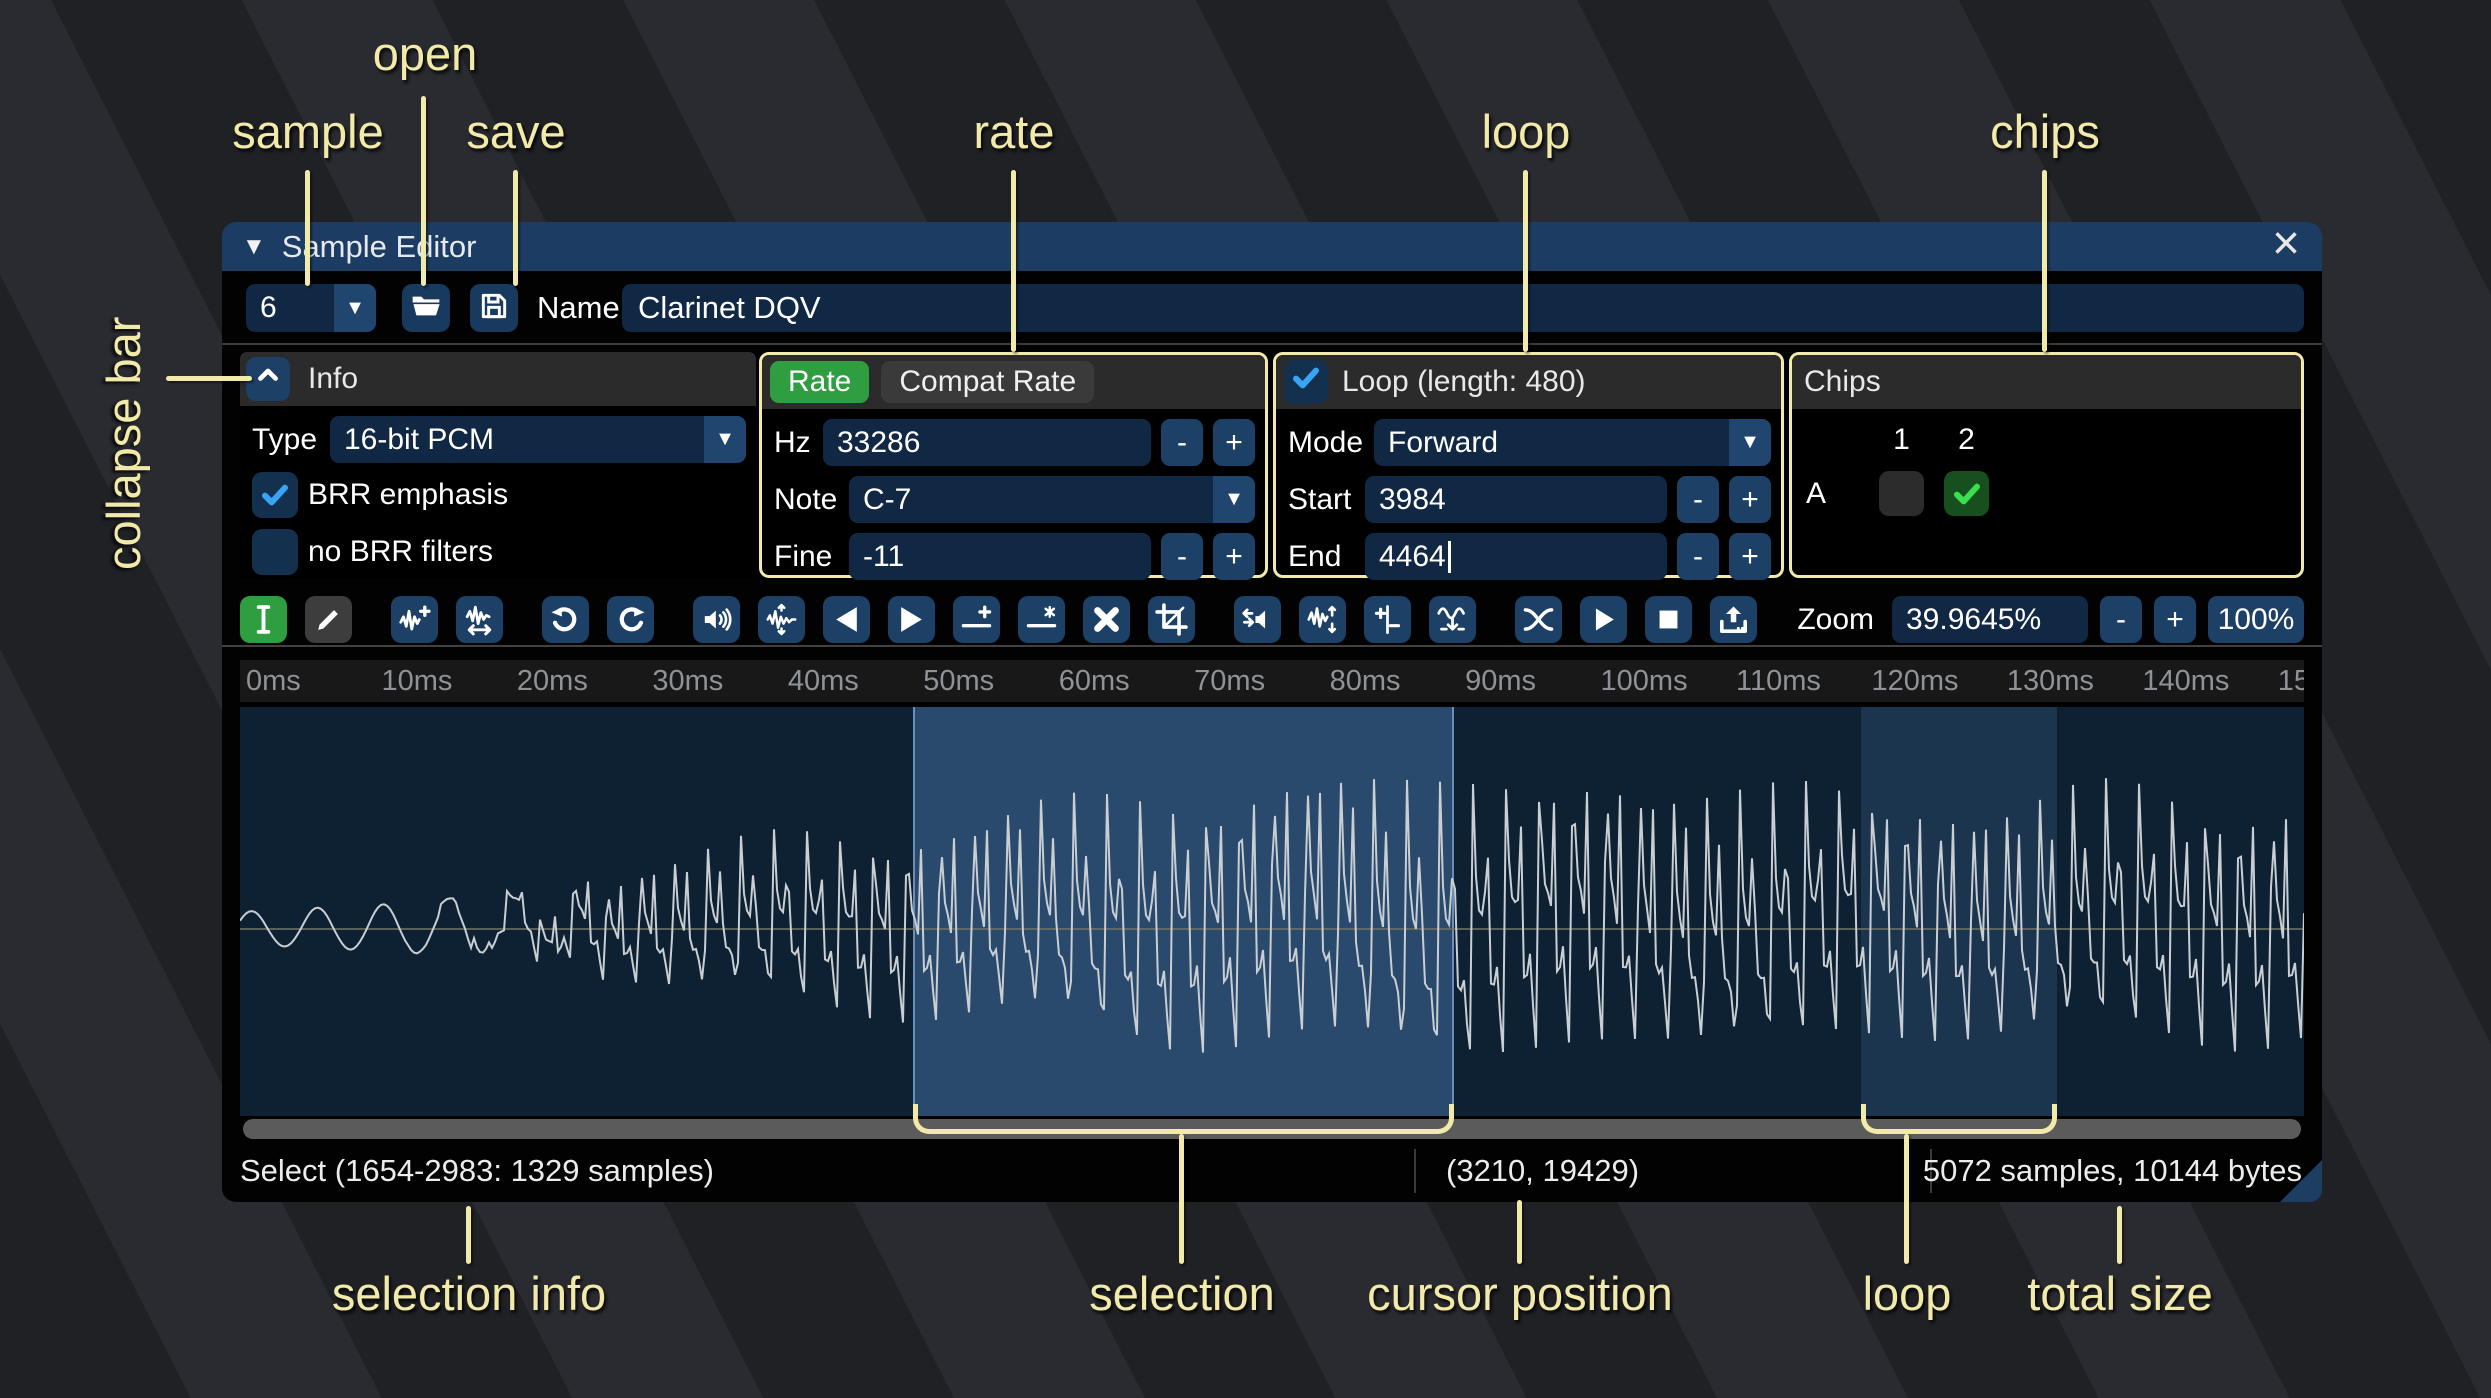  I want to click on fade-in-icon, so click(846, 619).